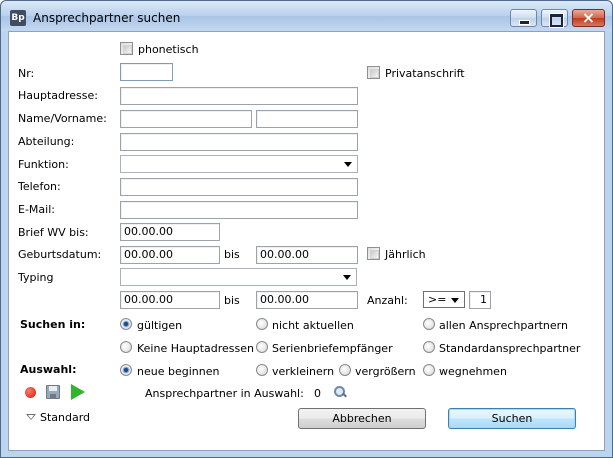 The height and width of the screenshot is (458, 613). What do you see at coordinates (588, 17) in the screenshot?
I see `close-button` at bounding box center [588, 17].